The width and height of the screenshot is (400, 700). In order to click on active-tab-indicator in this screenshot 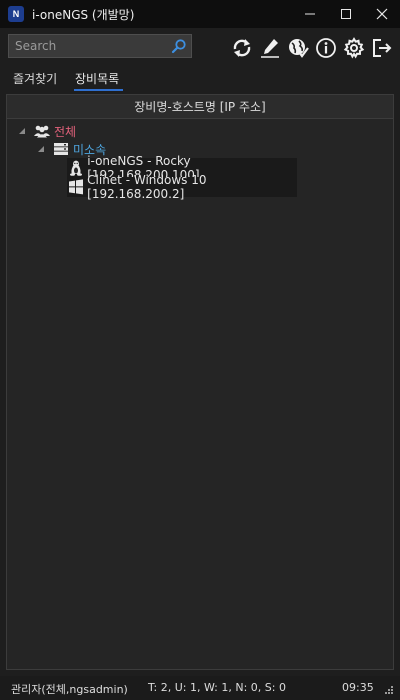, I will do `click(98, 90)`.